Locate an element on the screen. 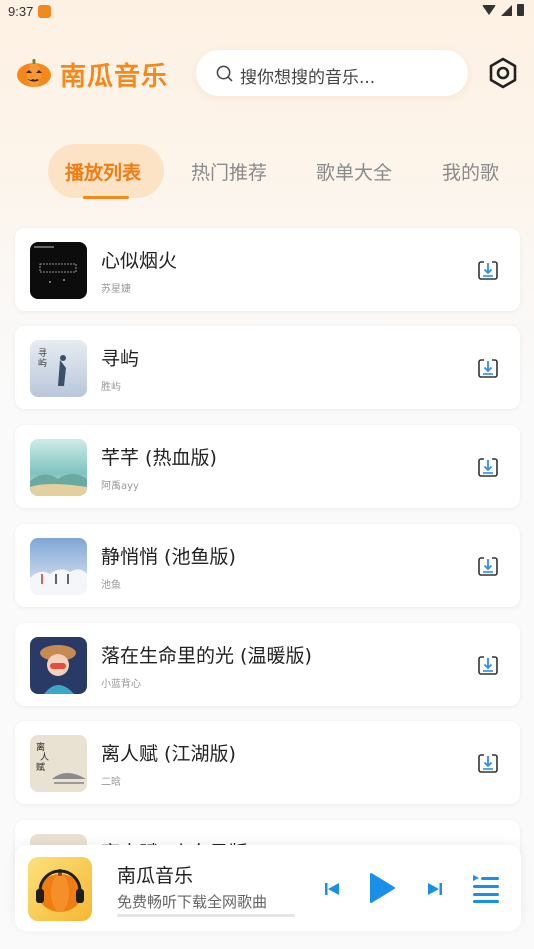 The image size is (534, 949). battery-icon is located at coordinates (520, 10).